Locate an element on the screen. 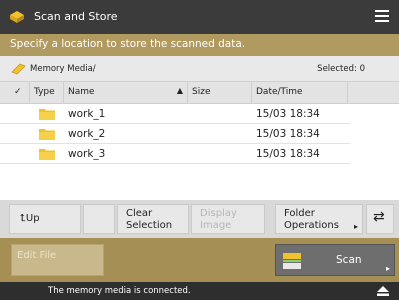 The image size is (399, 300). column-date-label: Date/Time is located at coordinates (279, 92).